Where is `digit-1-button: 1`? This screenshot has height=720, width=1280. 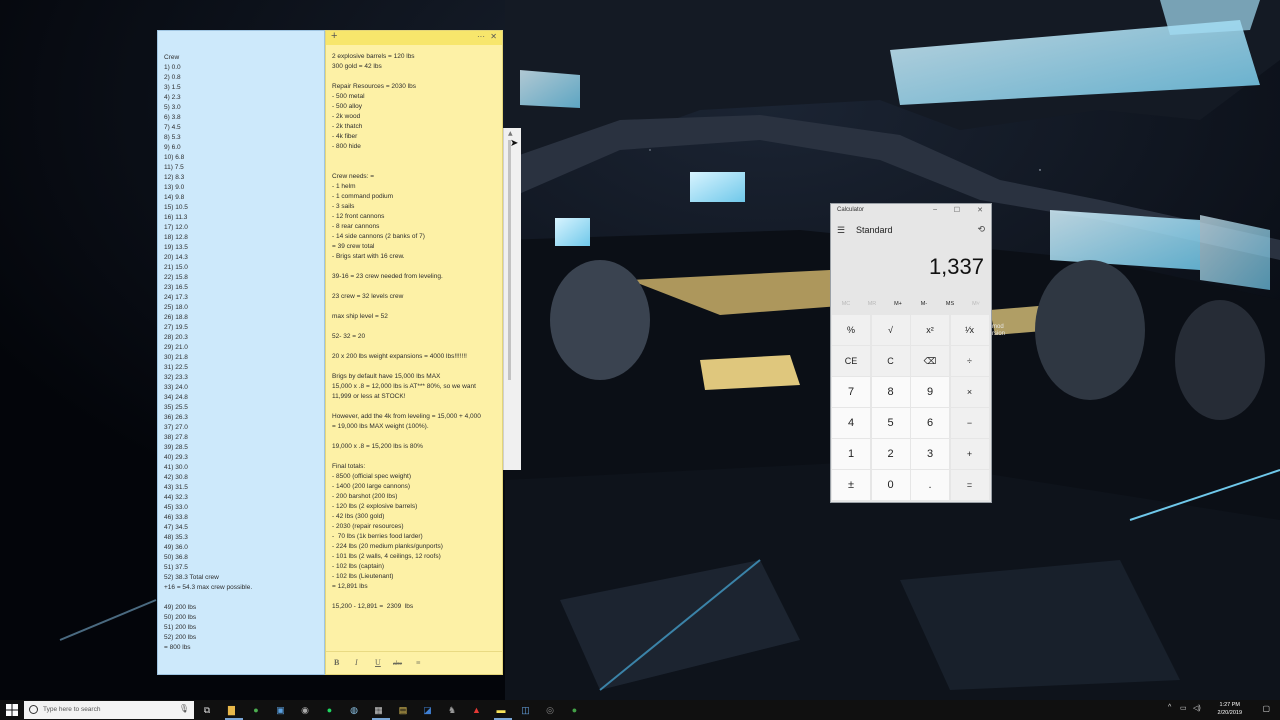 digit-1-button: 1 is located at coordinates (851, 454).